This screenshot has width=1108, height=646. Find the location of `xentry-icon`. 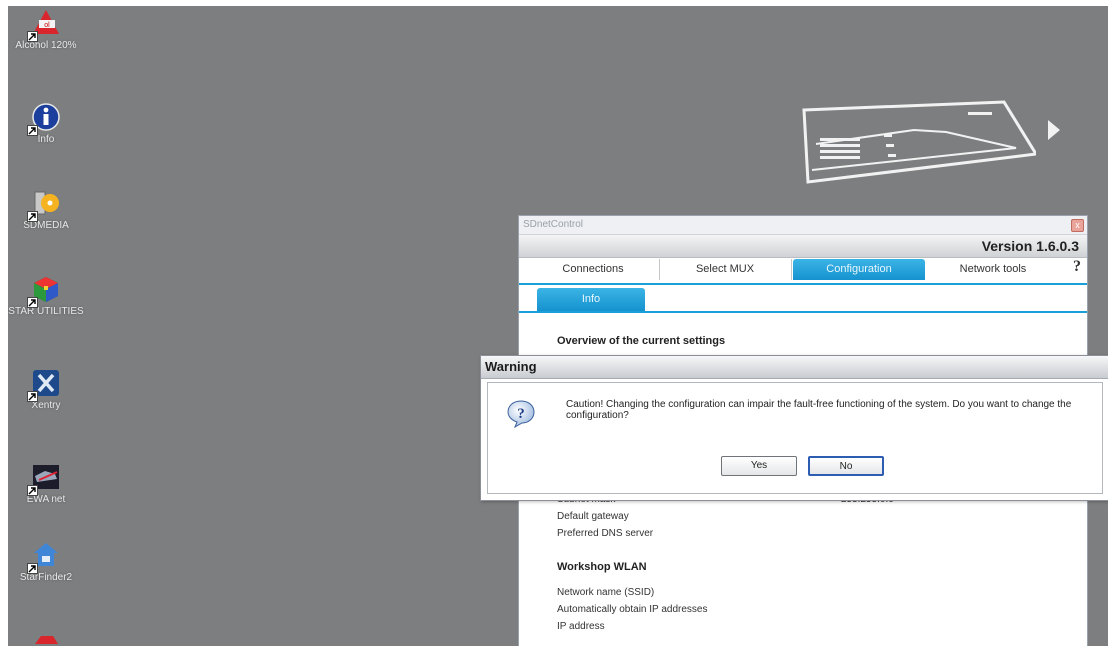

xentry-icon is located at coordinates (44, 385).